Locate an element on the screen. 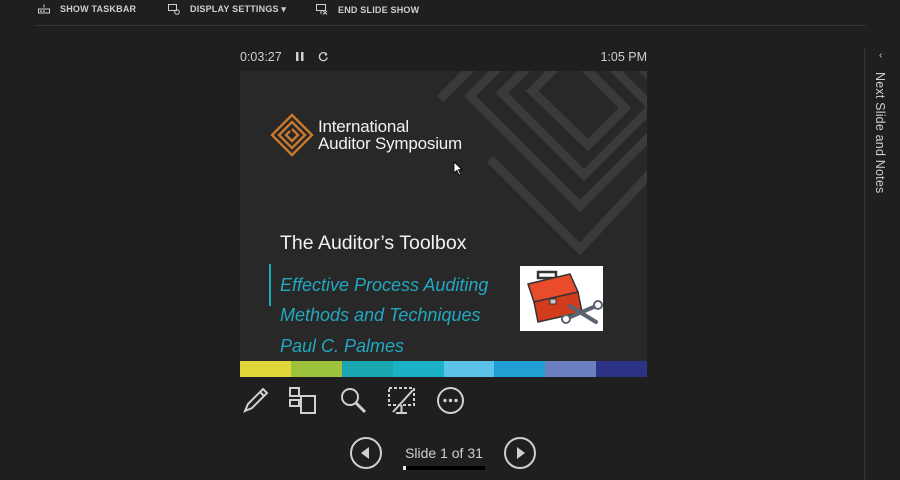 This screenshot has width=900, height=480. subtitle-accent-bar is located at coordinates (270, 285).